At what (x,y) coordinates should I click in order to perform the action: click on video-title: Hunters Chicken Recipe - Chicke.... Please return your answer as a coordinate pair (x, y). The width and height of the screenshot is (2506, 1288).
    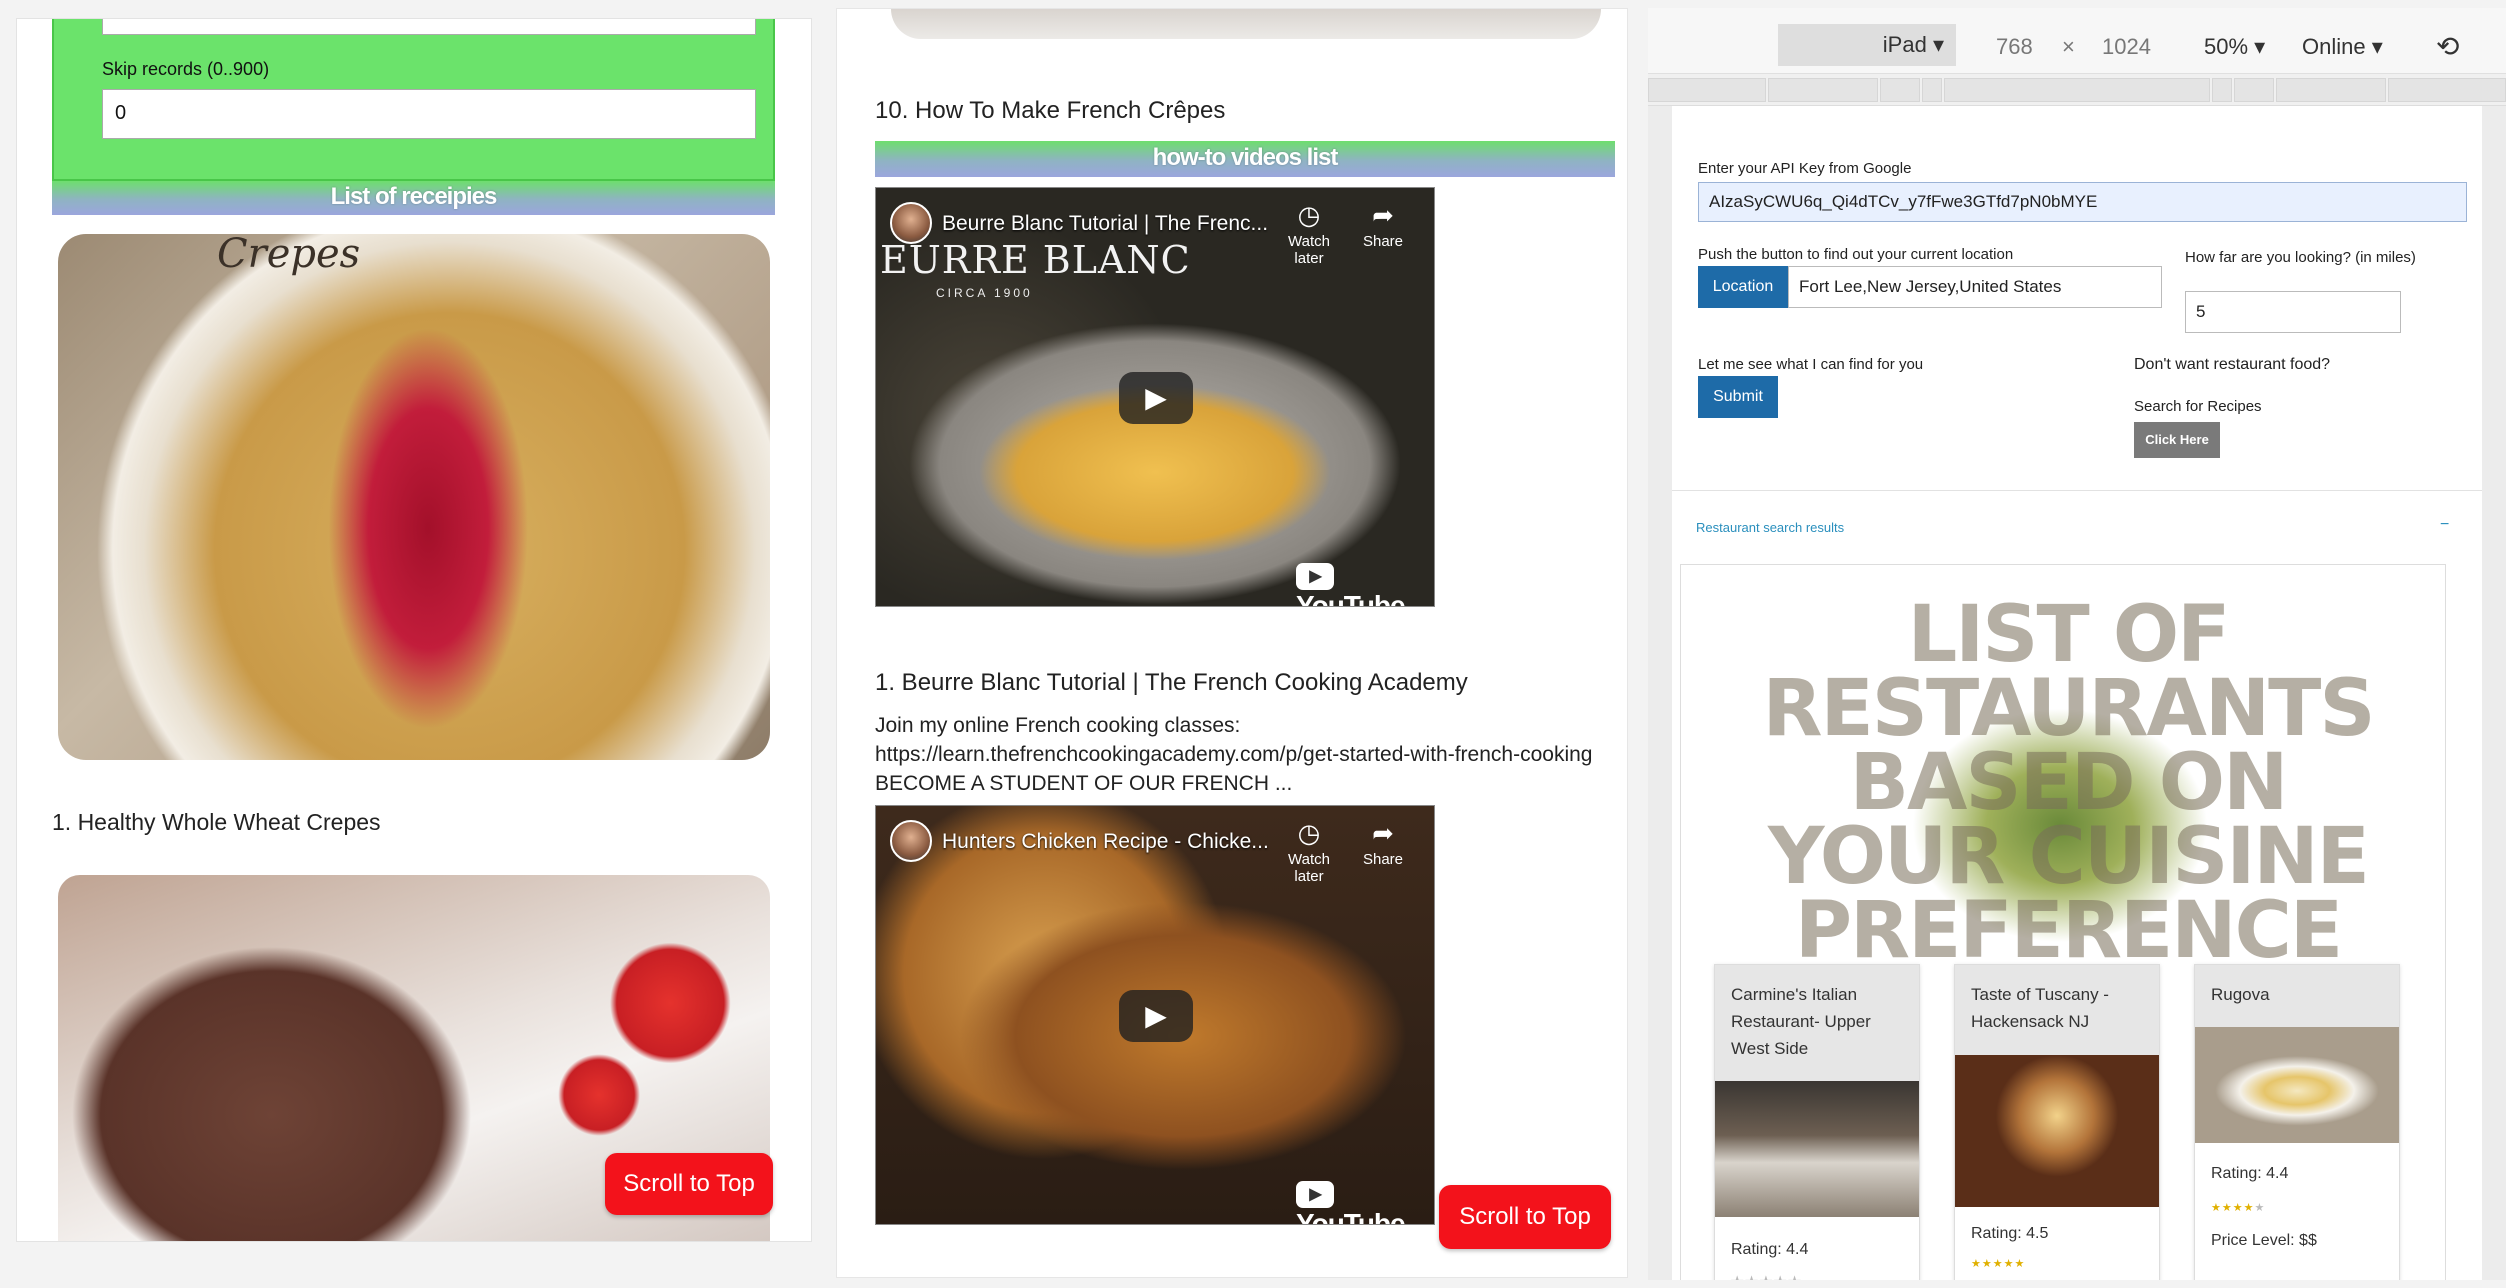
    Looking at the image, I should click on (1105, 842).